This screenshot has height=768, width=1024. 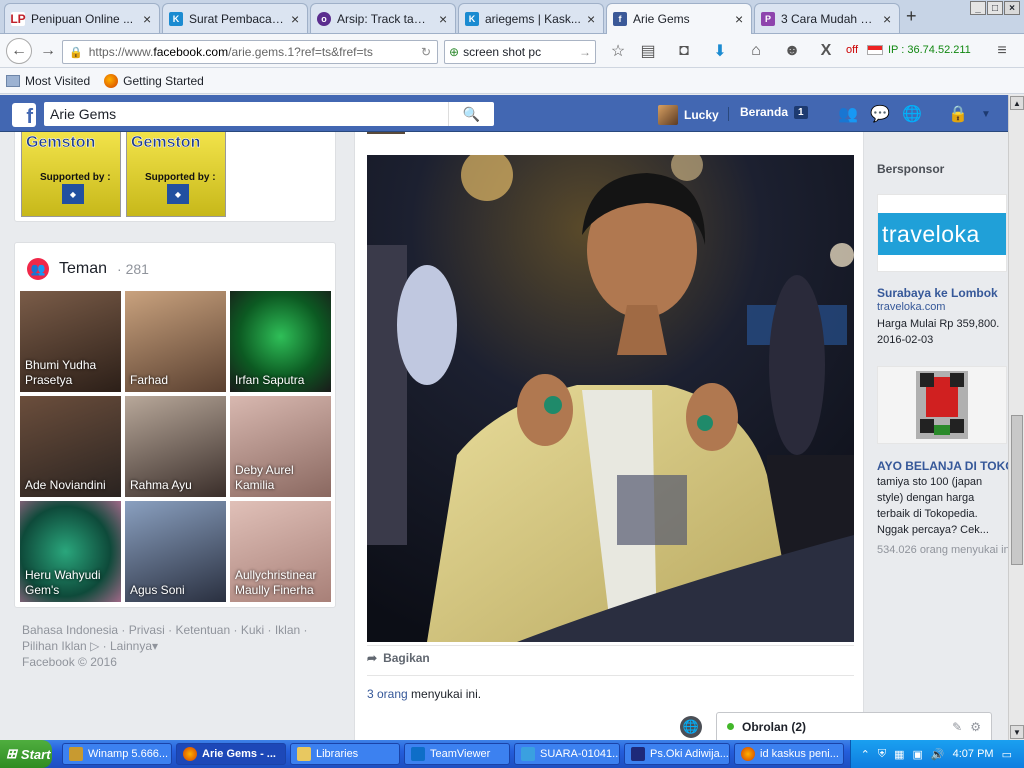 What do you see at coordinates (848, 114) in the screenshot?
I see `friend-requests-icon: 👥` at bounding box center [848, 114].